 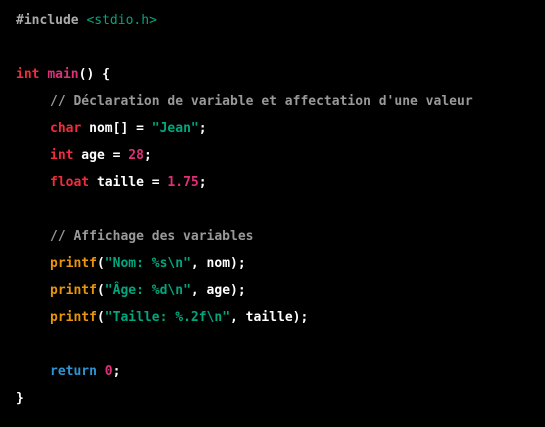 What do you see at coordinates (280, 398) in the screenshot?
I see `code-line-close: }` at bounding box center [280, 398].